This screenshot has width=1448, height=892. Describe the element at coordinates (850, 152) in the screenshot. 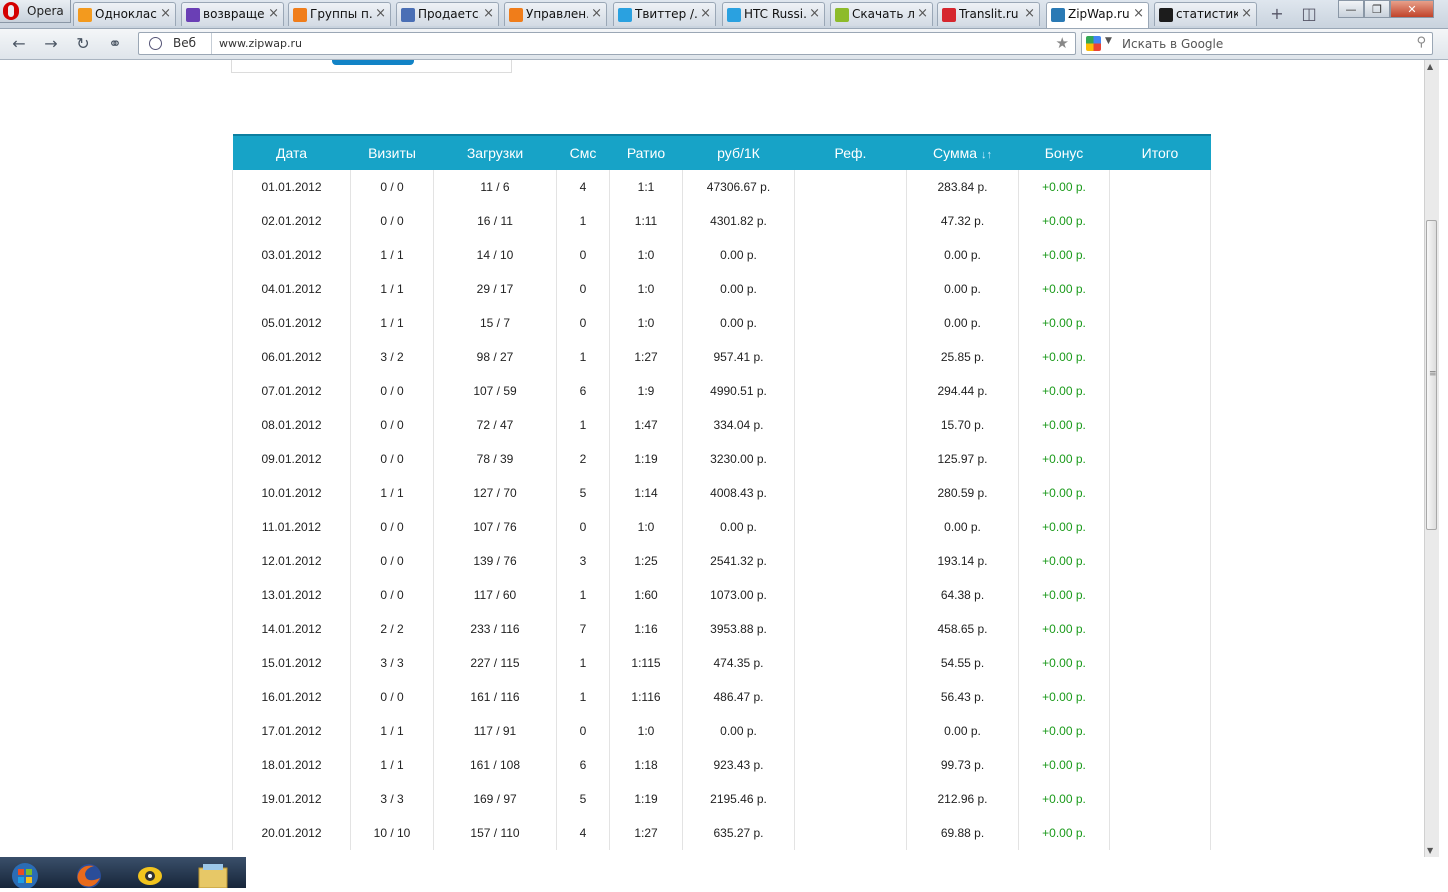

I see `column-header: Реф.` at that location.